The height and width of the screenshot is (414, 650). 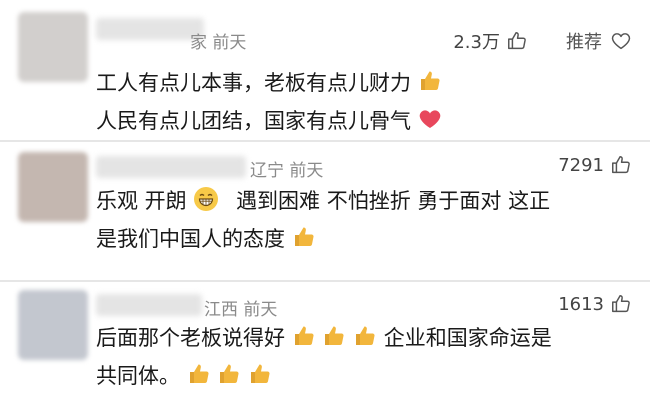 I want to click on like-button: 2.3万, so click(x=490, y=41).